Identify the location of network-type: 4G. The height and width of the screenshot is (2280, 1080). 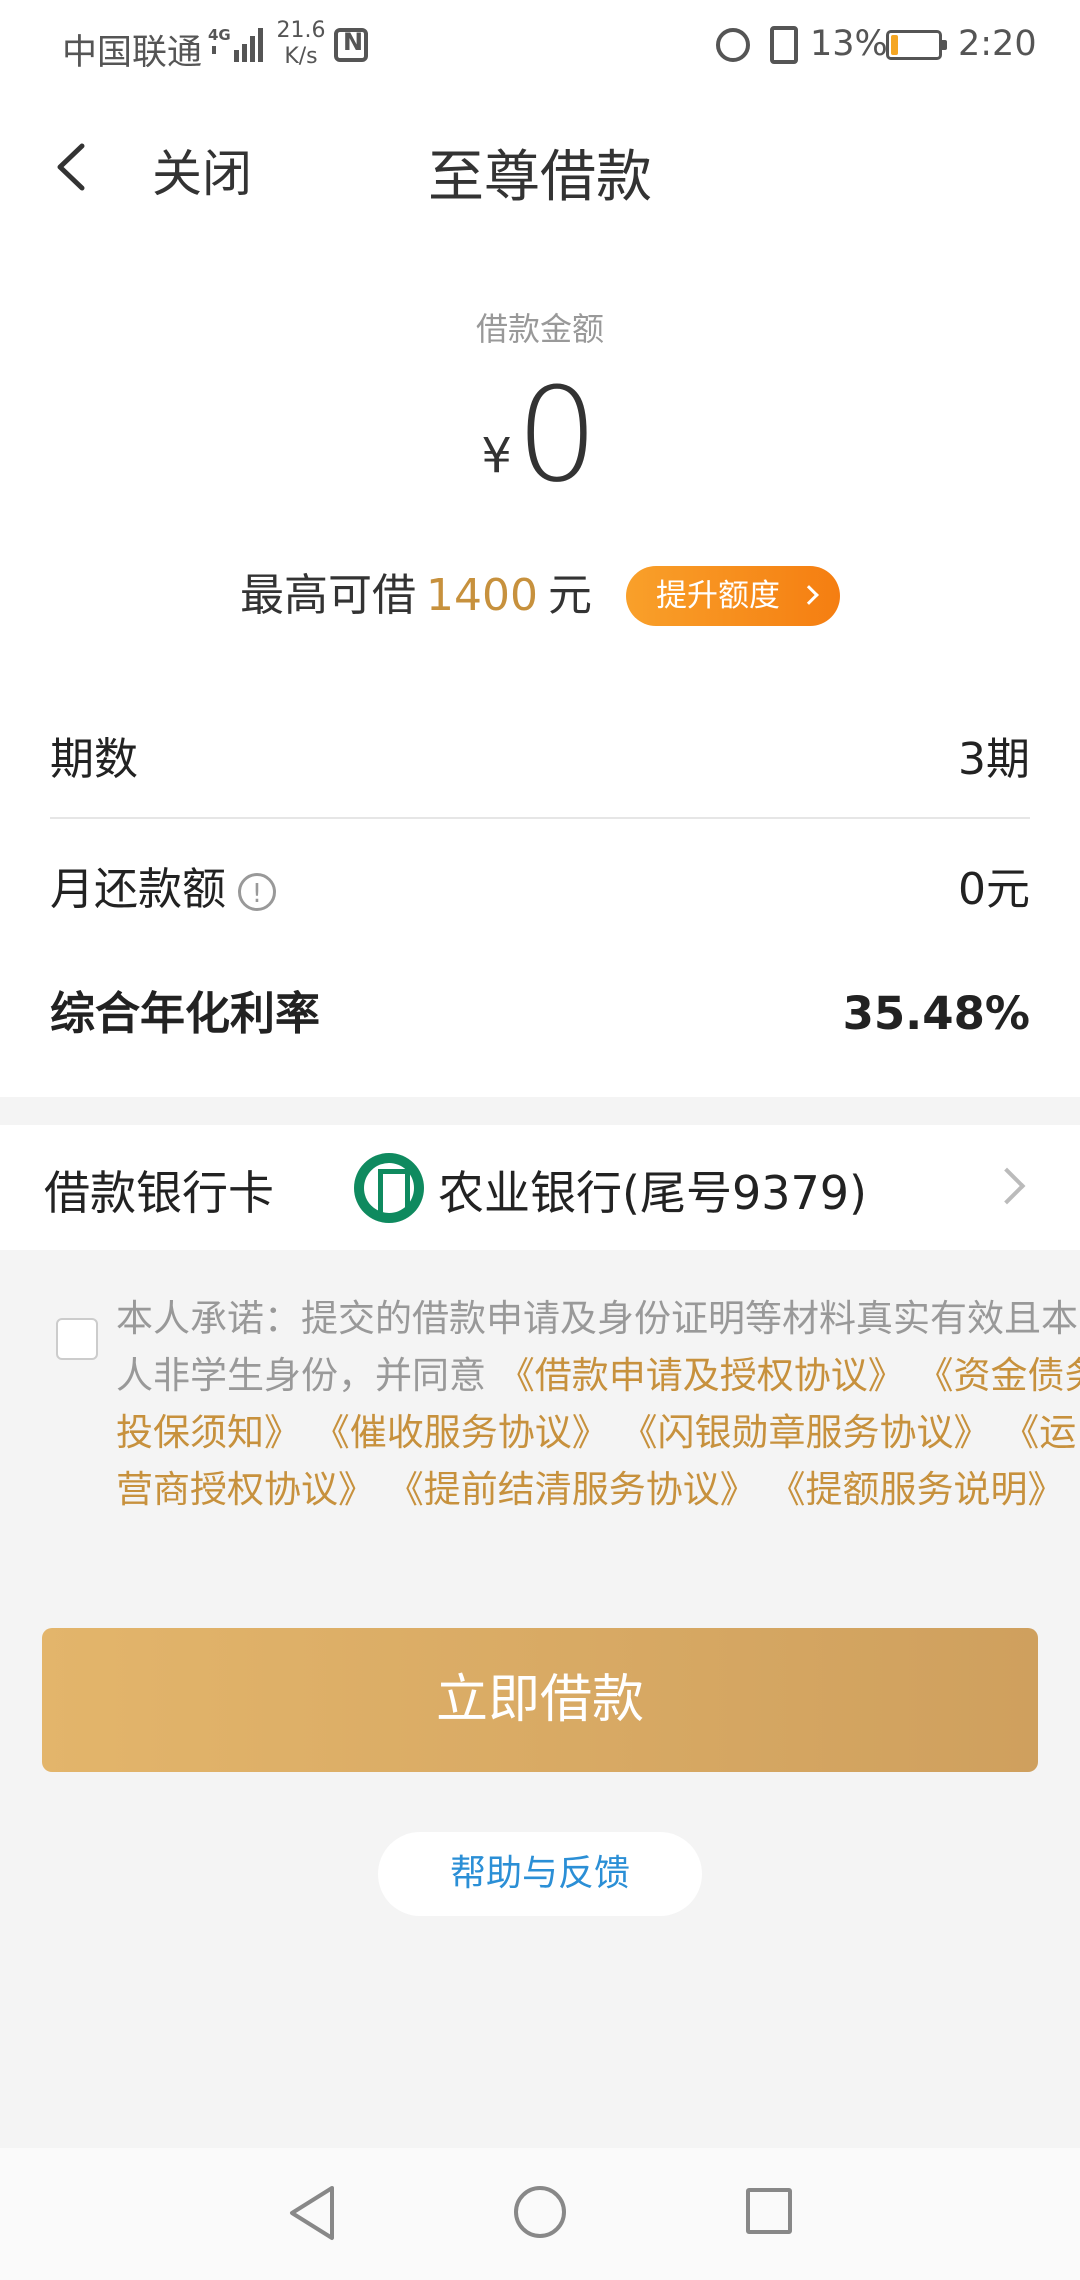
(219, 35).